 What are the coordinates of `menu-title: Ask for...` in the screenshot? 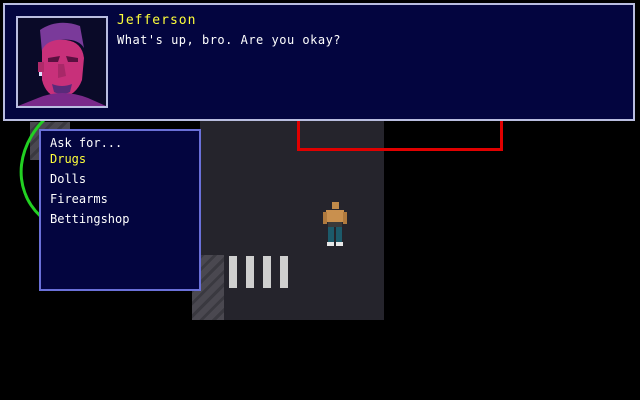 It's located at (86, 143).